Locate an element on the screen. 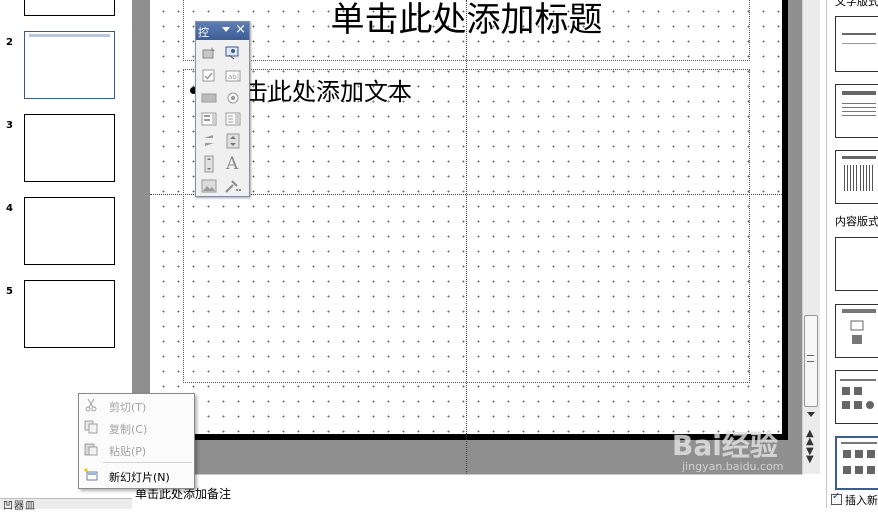 The image size is (878, 512). layout-title-only is located at coordinates (856, 44).